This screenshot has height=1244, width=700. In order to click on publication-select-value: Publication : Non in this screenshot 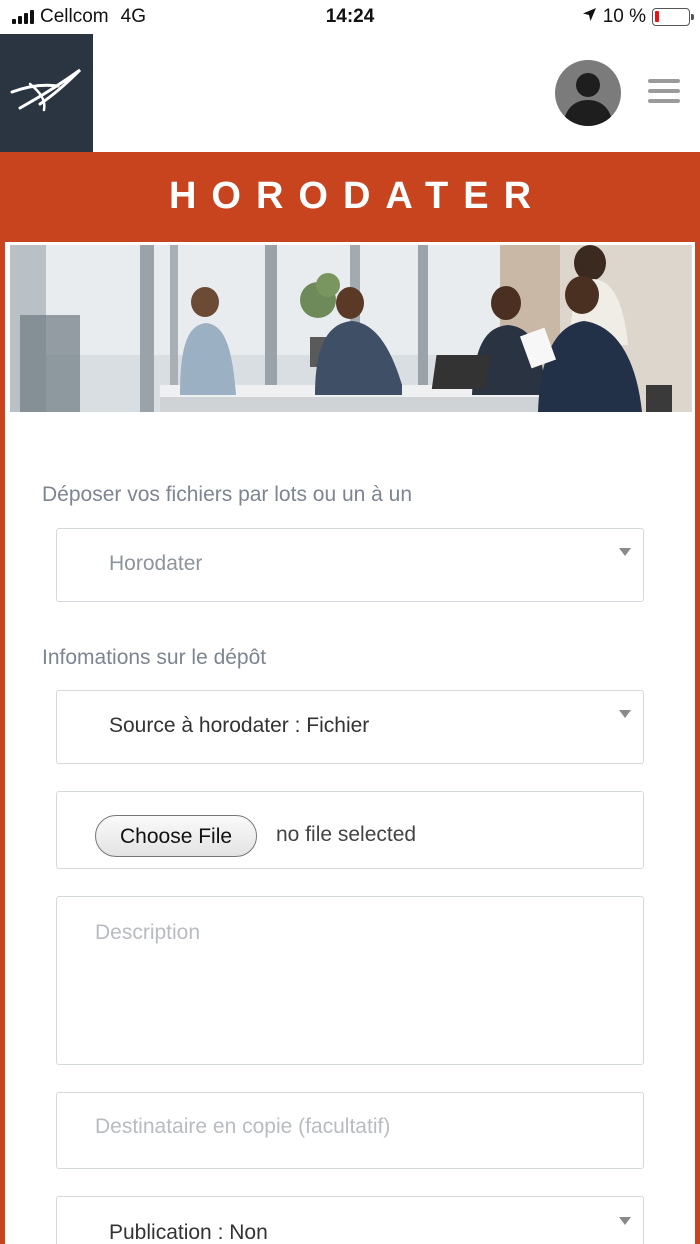, I will do `click(188, 1232)`.